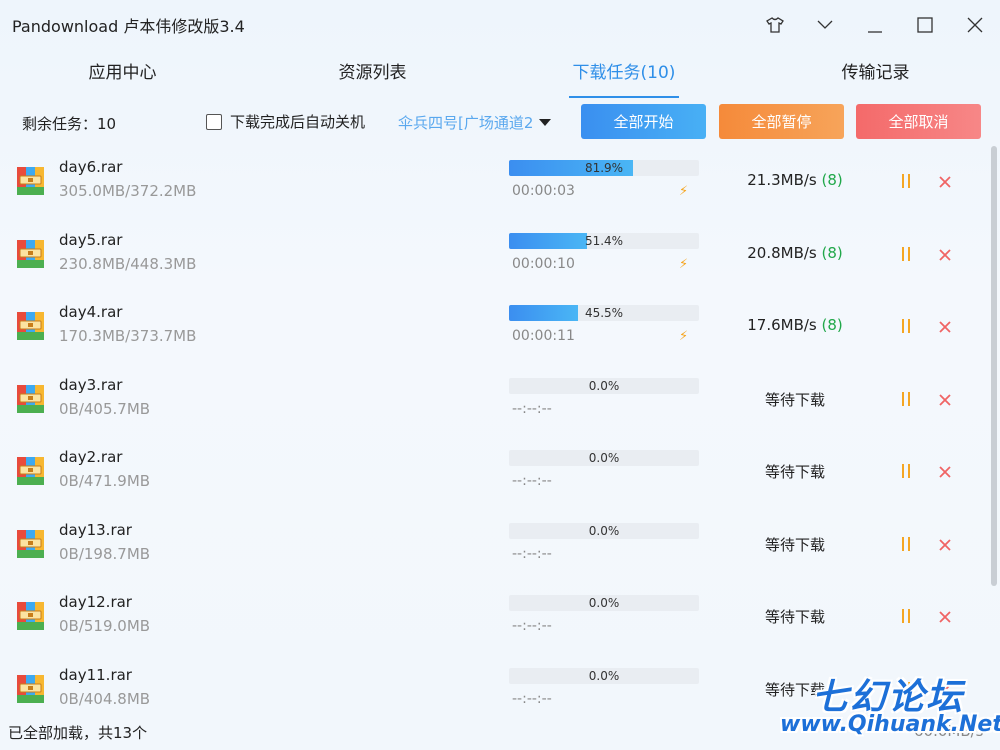 Image resolution: width=1000 pixels, height=750 pixels. Describe the element at coordinates (122, 73) in the screenshot. I see `tab-label: 应用中心` at that location.